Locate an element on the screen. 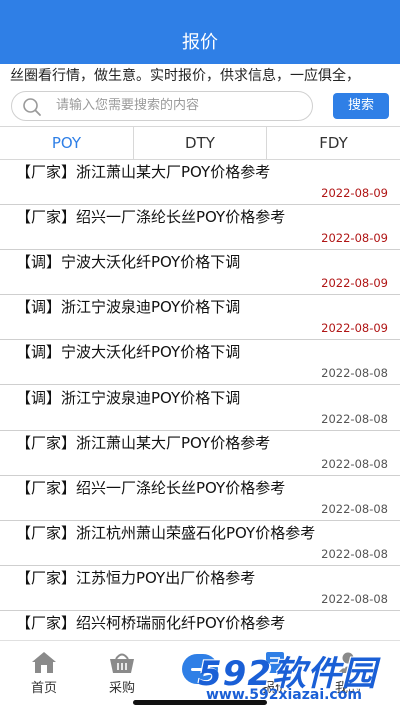 This screenshot has height=711, width=400. tabbar-purchase: 采购 is located at coordinates (122, 672).